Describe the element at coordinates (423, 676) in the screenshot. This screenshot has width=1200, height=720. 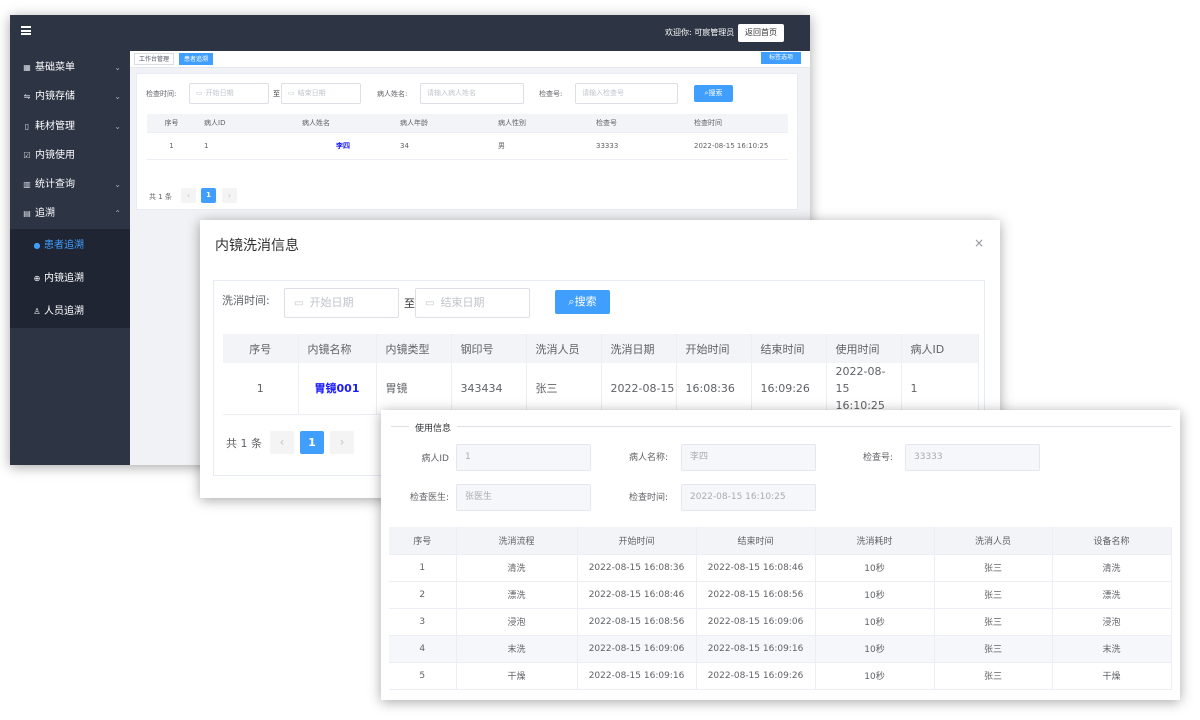
I see `cell-index: 5` at that location.